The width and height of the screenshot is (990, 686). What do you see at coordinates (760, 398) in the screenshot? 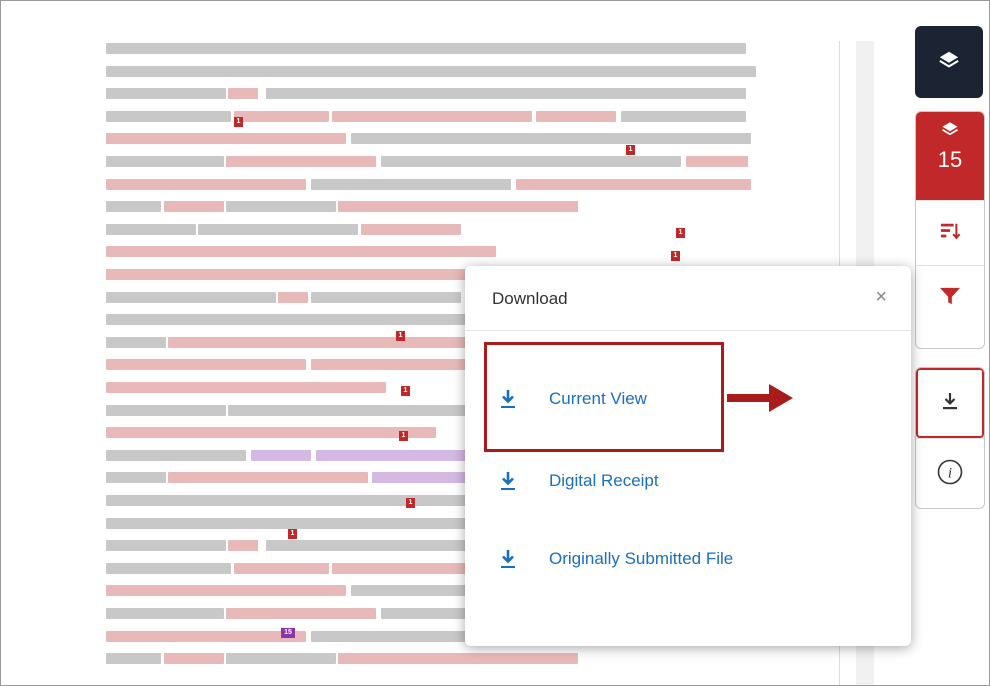
I see `annotation-arrow` at bounding box center [760, 398].